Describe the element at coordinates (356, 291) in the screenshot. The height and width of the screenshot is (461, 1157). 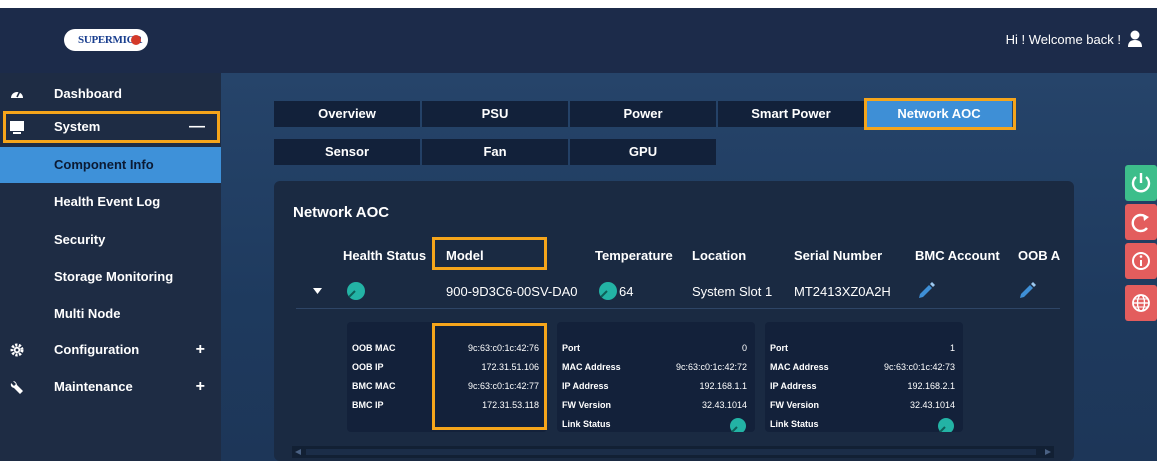
I see `health-status-icon` at that location.